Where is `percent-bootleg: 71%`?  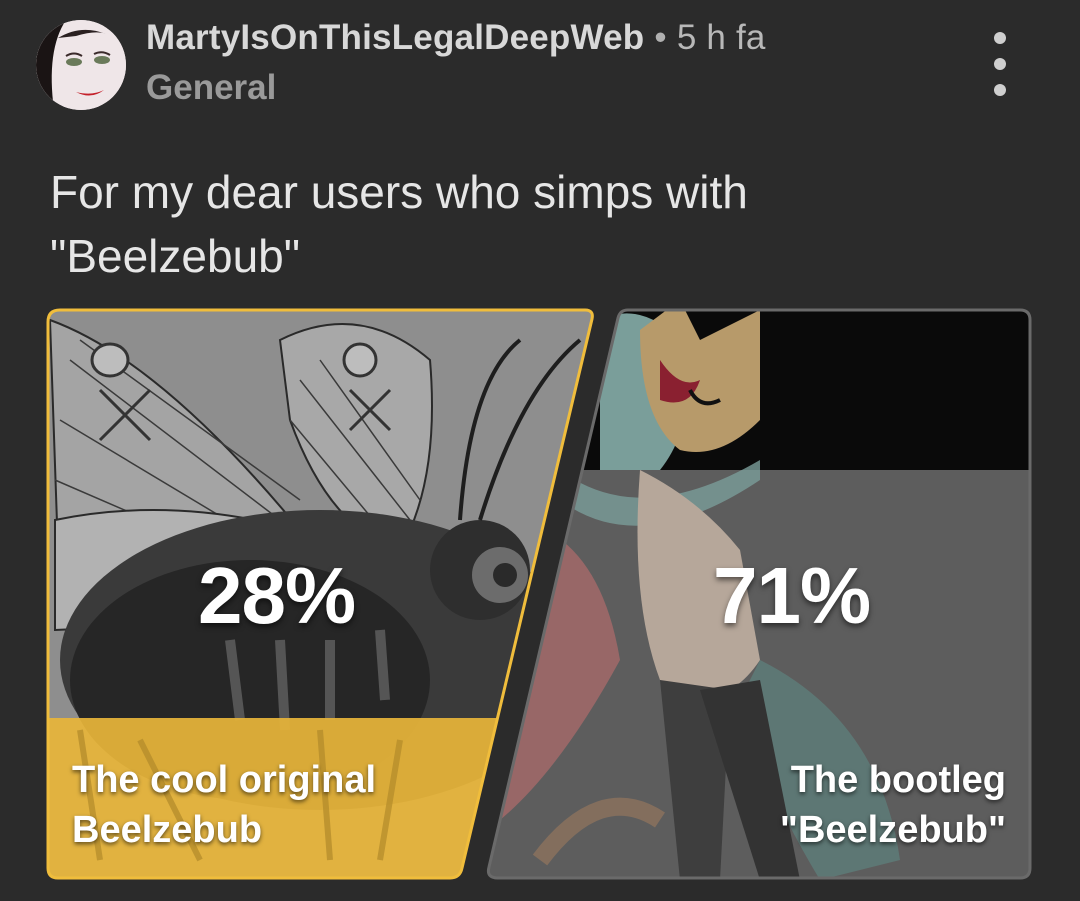 percent-bootleg: 71% is located at coordinates (792, 595).